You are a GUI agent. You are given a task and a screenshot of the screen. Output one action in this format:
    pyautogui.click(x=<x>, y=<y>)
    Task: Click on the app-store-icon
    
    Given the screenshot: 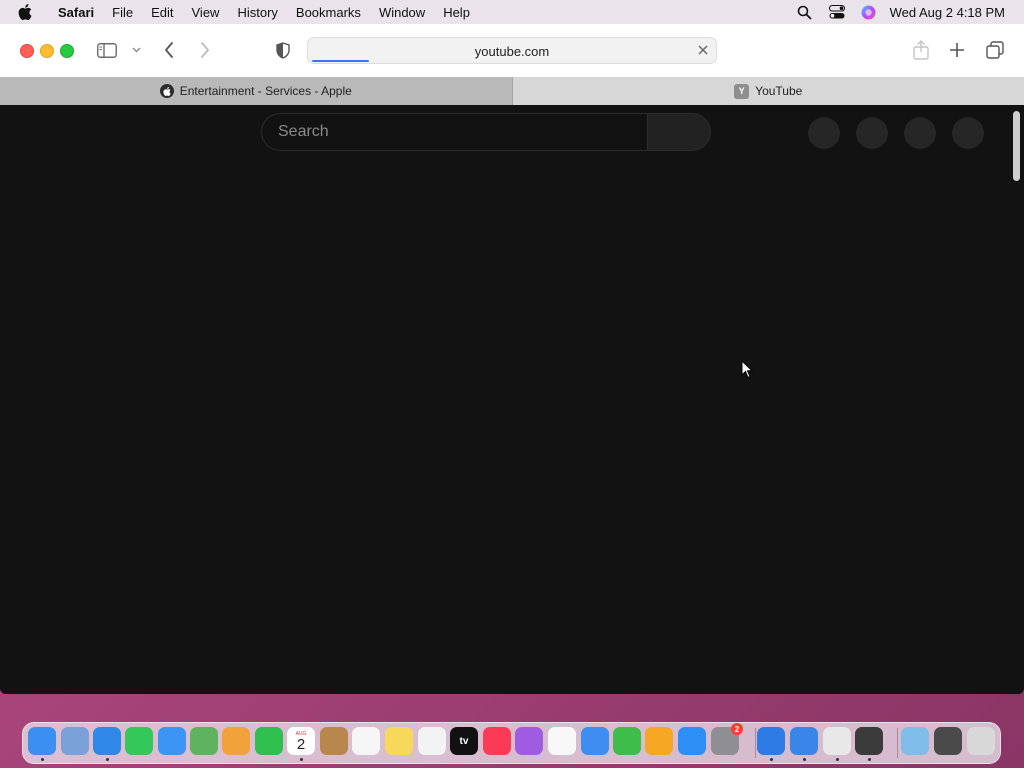 What is the action you would take?
    pyautogui.click(x=692, y=741)
    